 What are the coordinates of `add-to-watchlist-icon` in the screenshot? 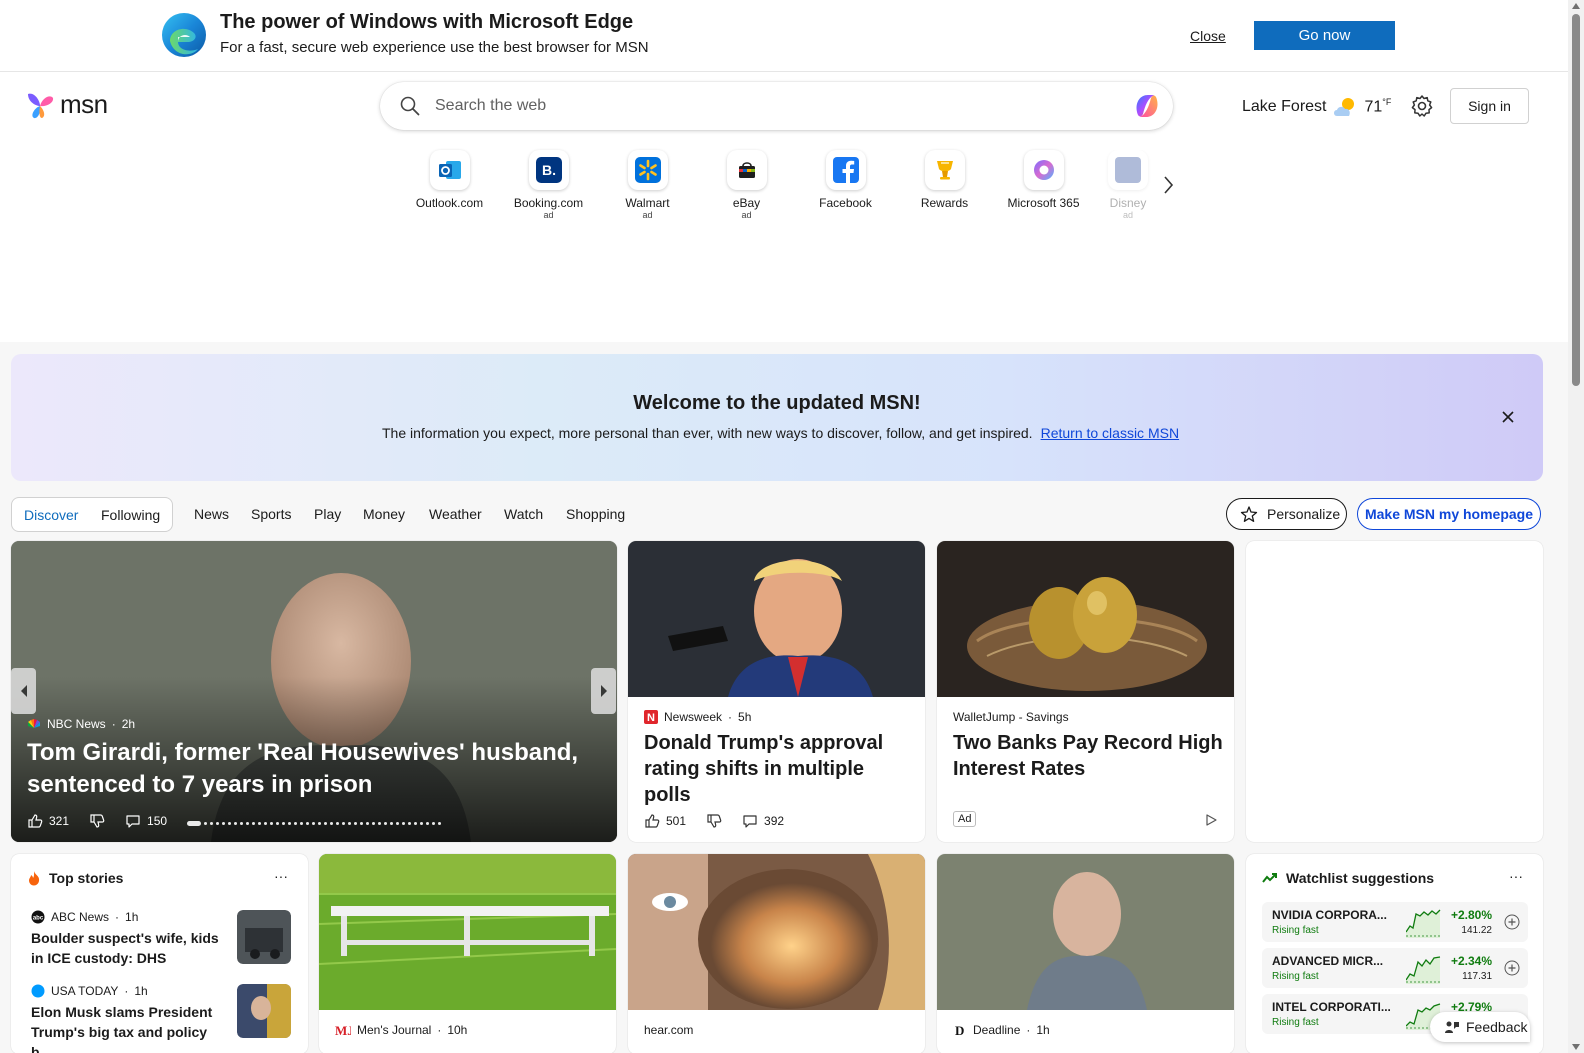 It's located at (1512, 922).